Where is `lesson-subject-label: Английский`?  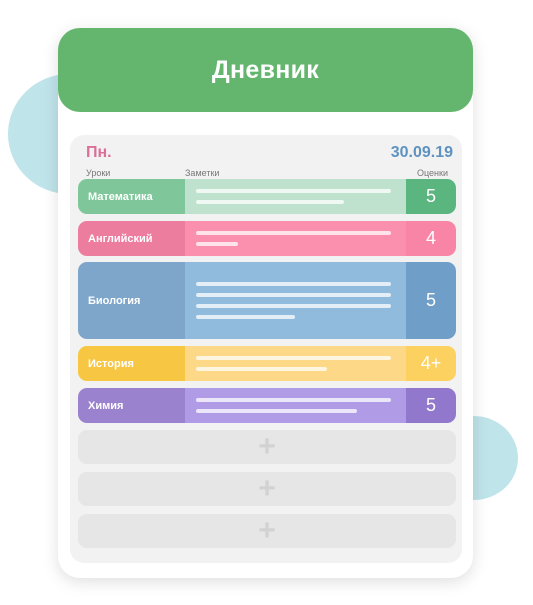 lesson-subject-label: Английский is located at coordinates (120, 238).